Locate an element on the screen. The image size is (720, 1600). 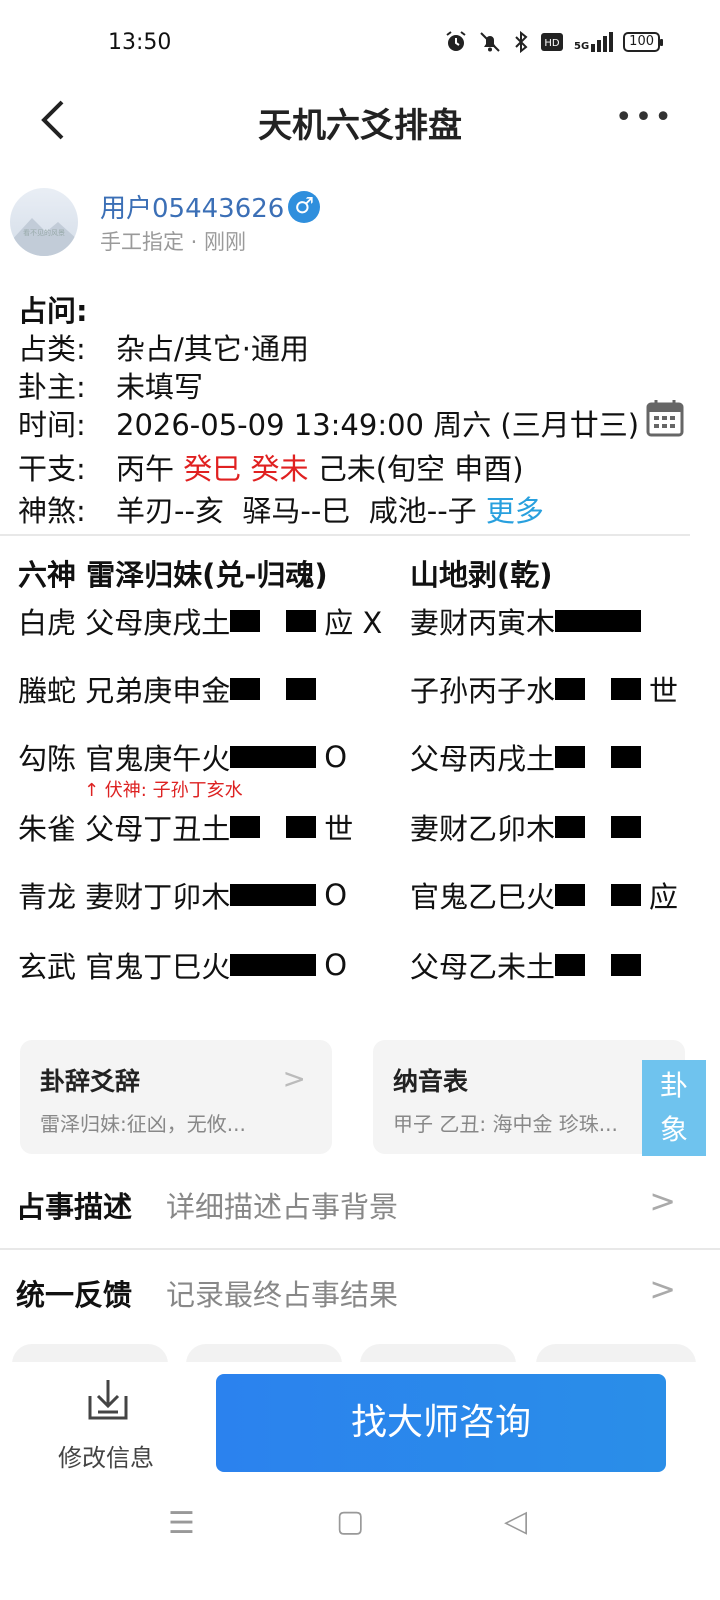
avatar: 看不见的风景 is located at coordinates (44, 222).